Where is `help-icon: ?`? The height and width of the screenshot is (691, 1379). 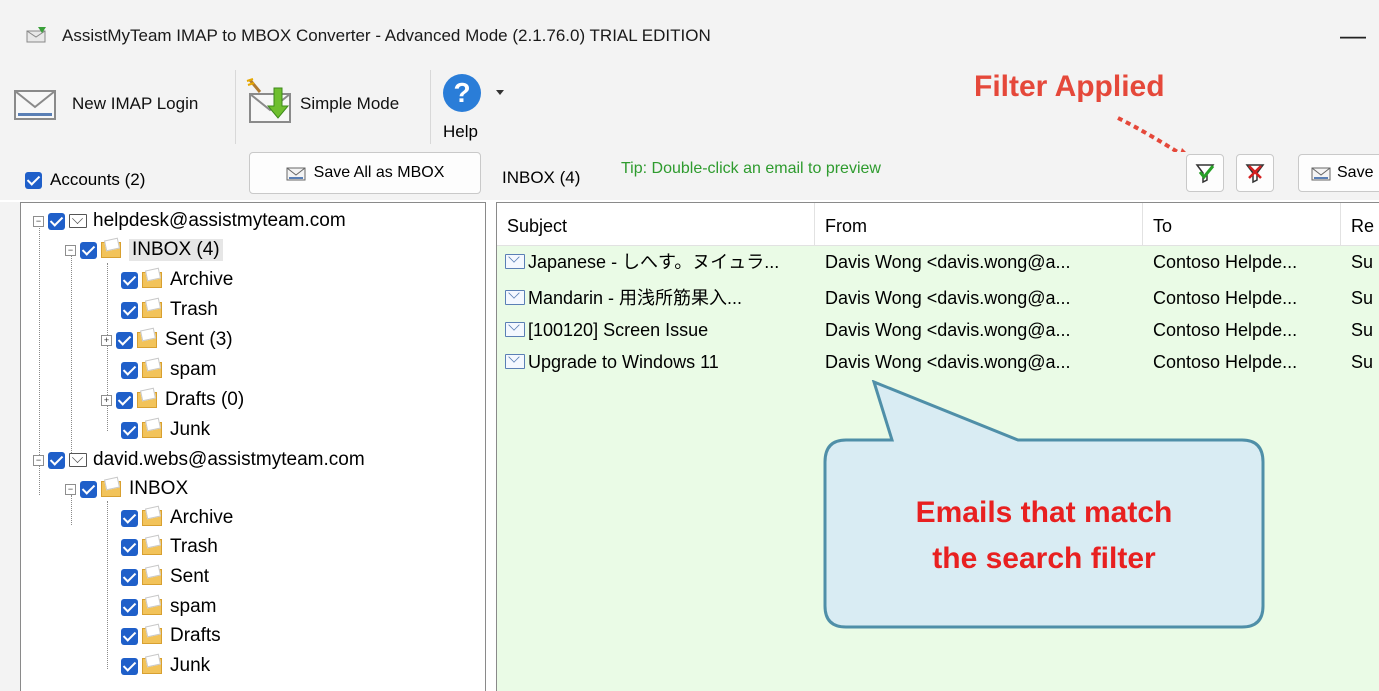
help-icon: ? is located at coordinates (462, 93).